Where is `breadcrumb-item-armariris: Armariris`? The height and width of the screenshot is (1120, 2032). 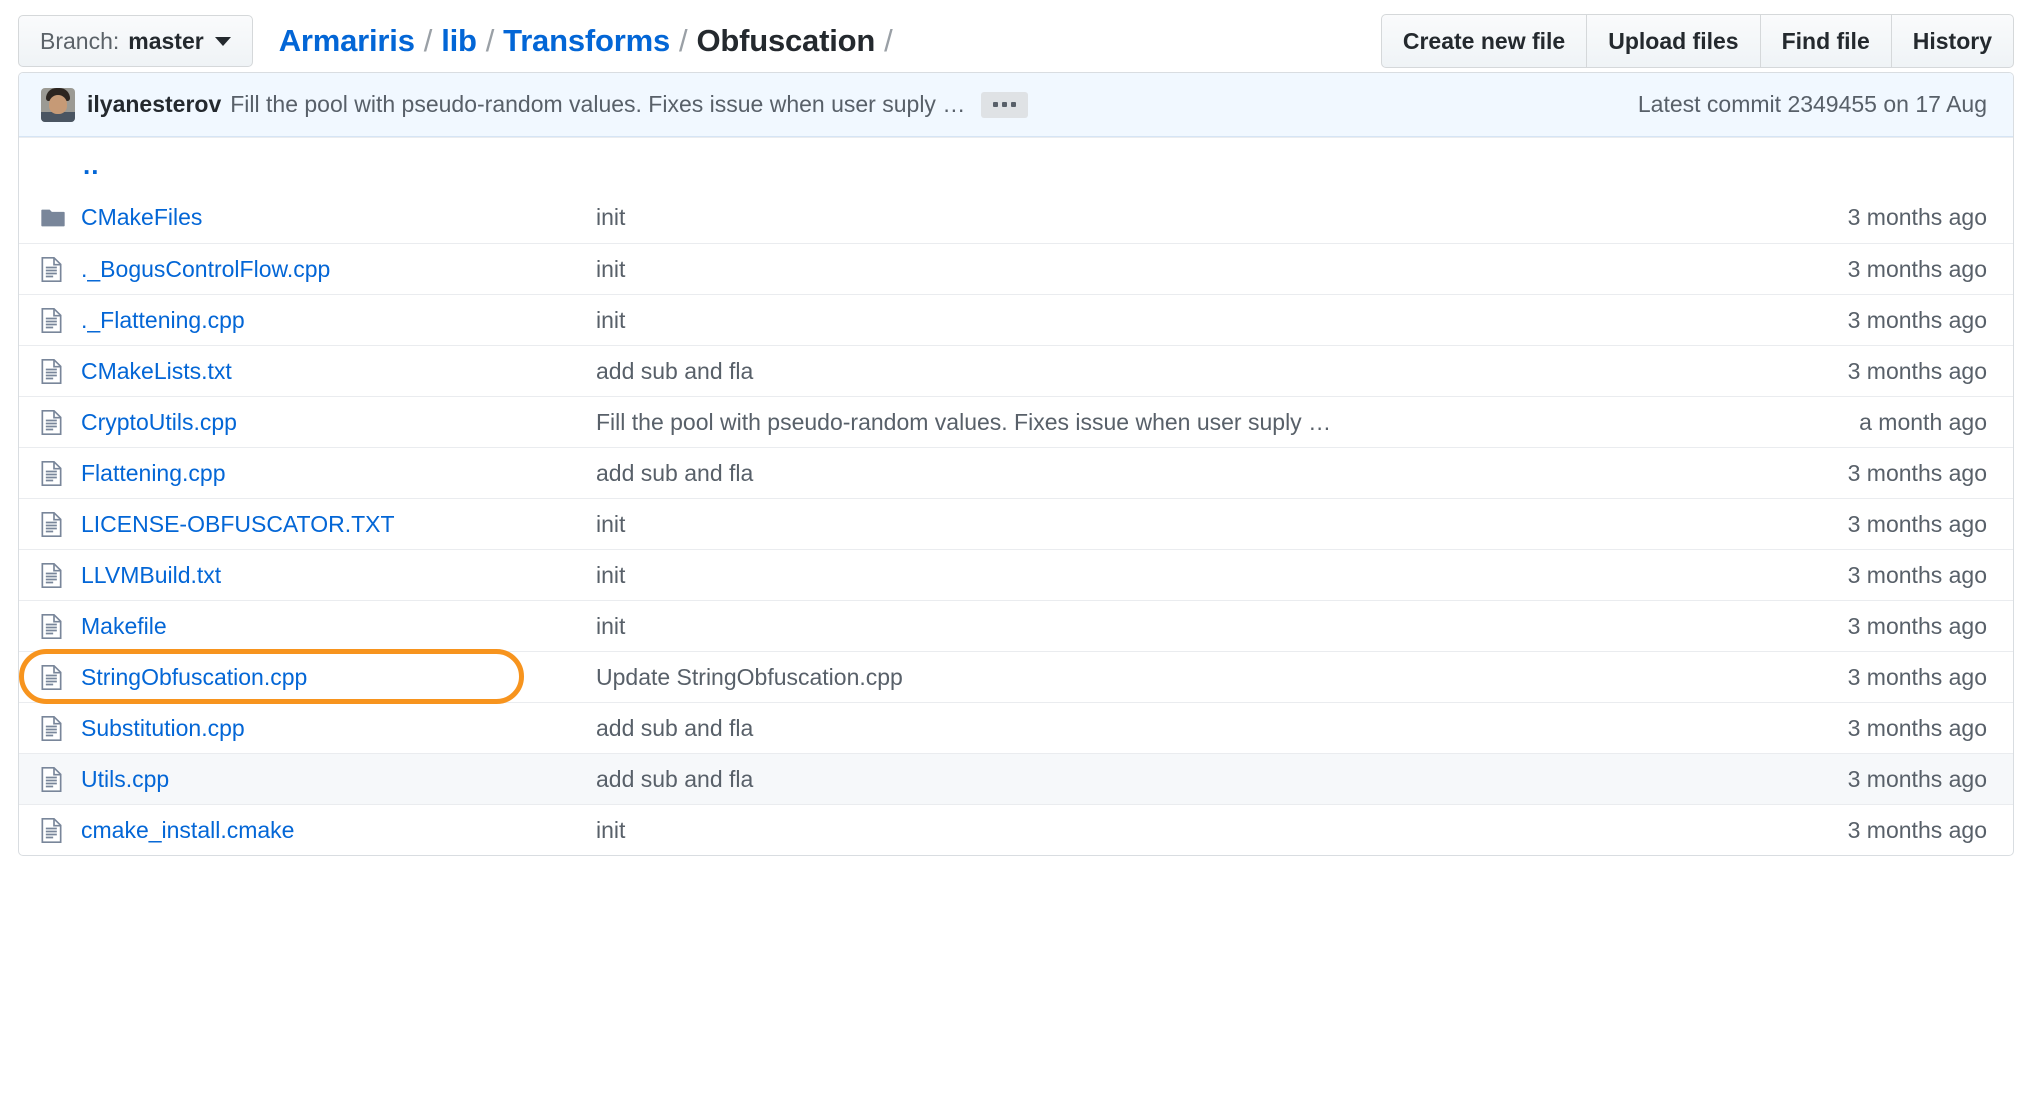 breadcrumb-item-armariris: Armariris is located at coordinates (347, 41).